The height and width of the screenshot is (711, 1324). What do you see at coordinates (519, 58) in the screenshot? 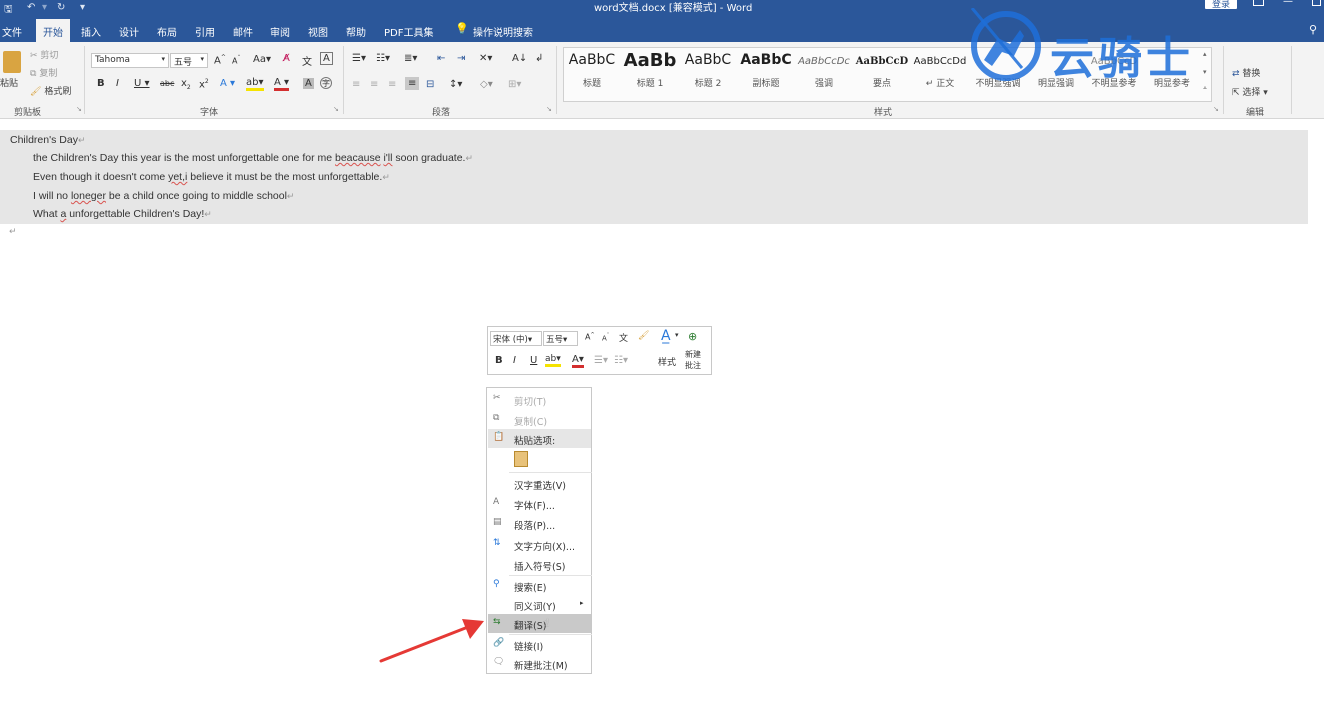
I see `sort-icon: A↓` at bounding box center [519, 58].